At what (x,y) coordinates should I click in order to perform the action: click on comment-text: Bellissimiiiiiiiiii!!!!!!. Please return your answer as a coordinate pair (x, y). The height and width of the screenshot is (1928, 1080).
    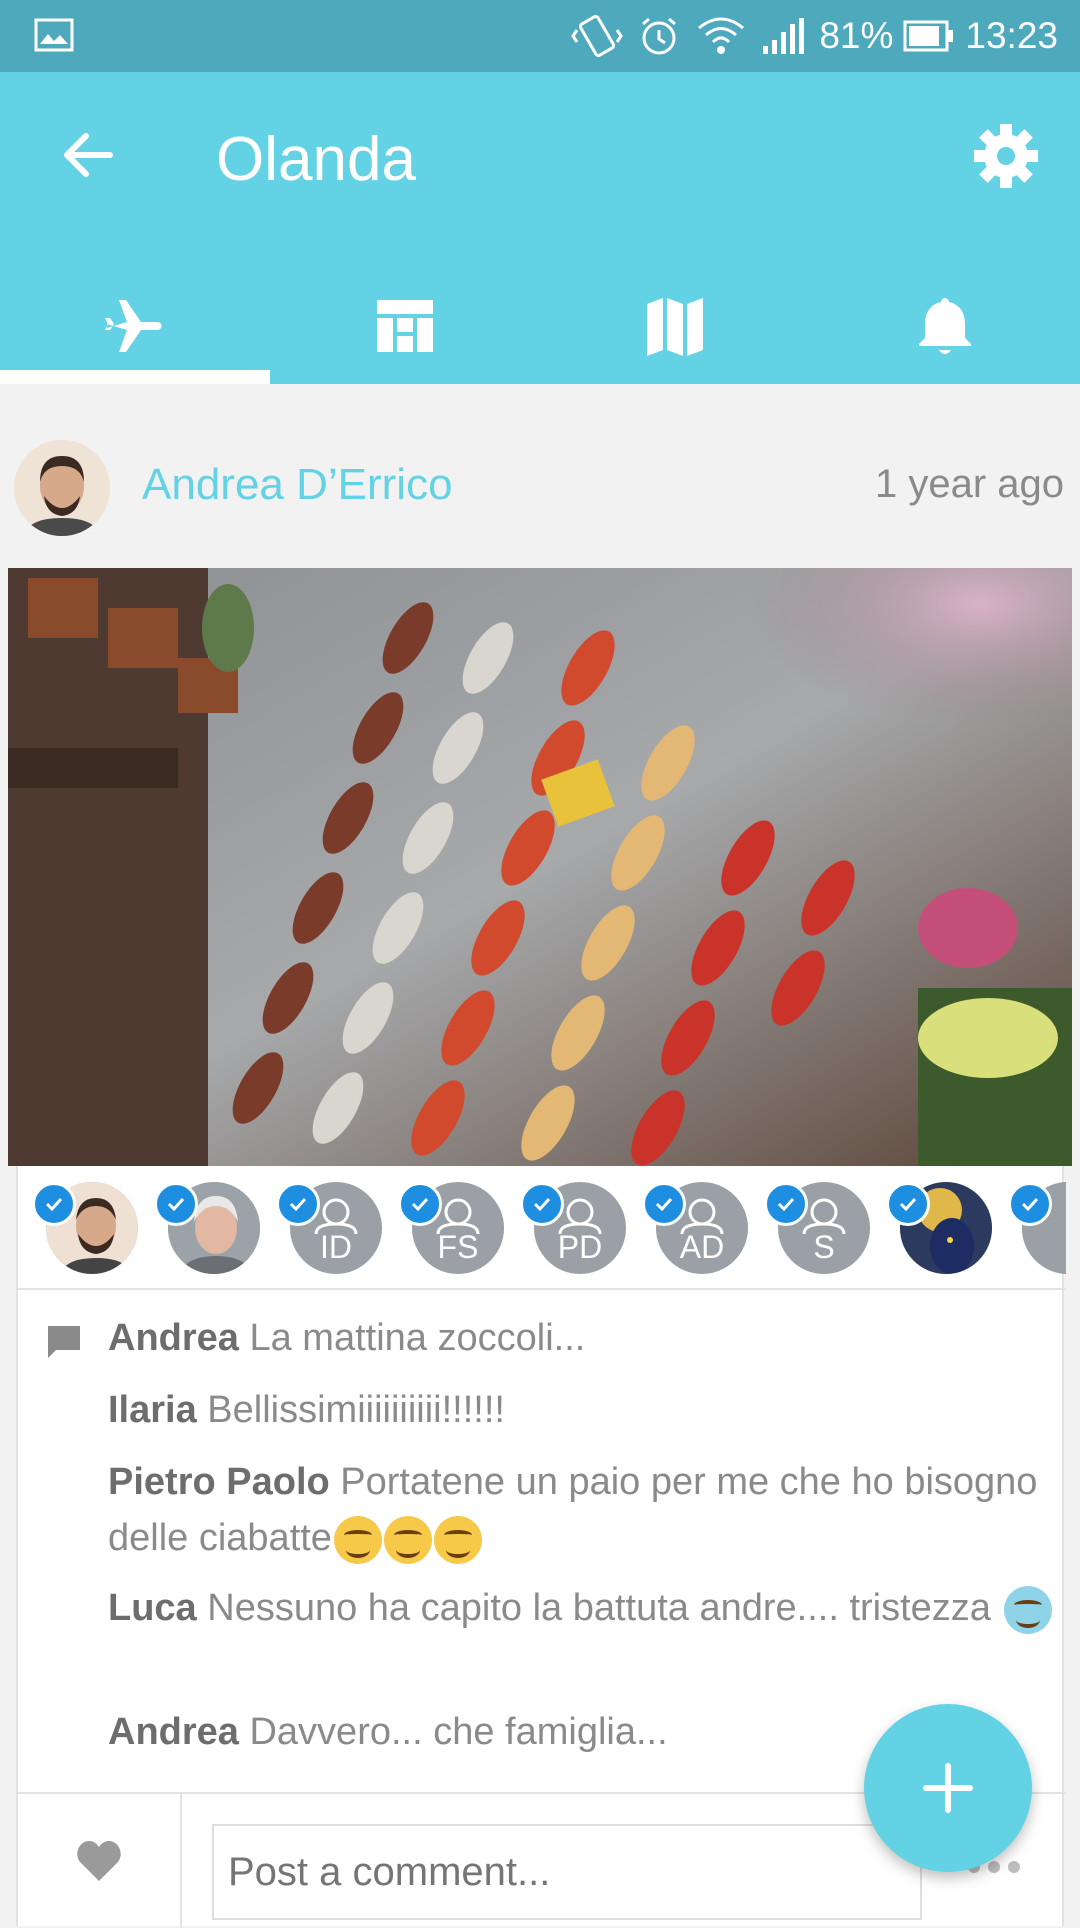
    Looking at the image, I should click on (356, 1410).